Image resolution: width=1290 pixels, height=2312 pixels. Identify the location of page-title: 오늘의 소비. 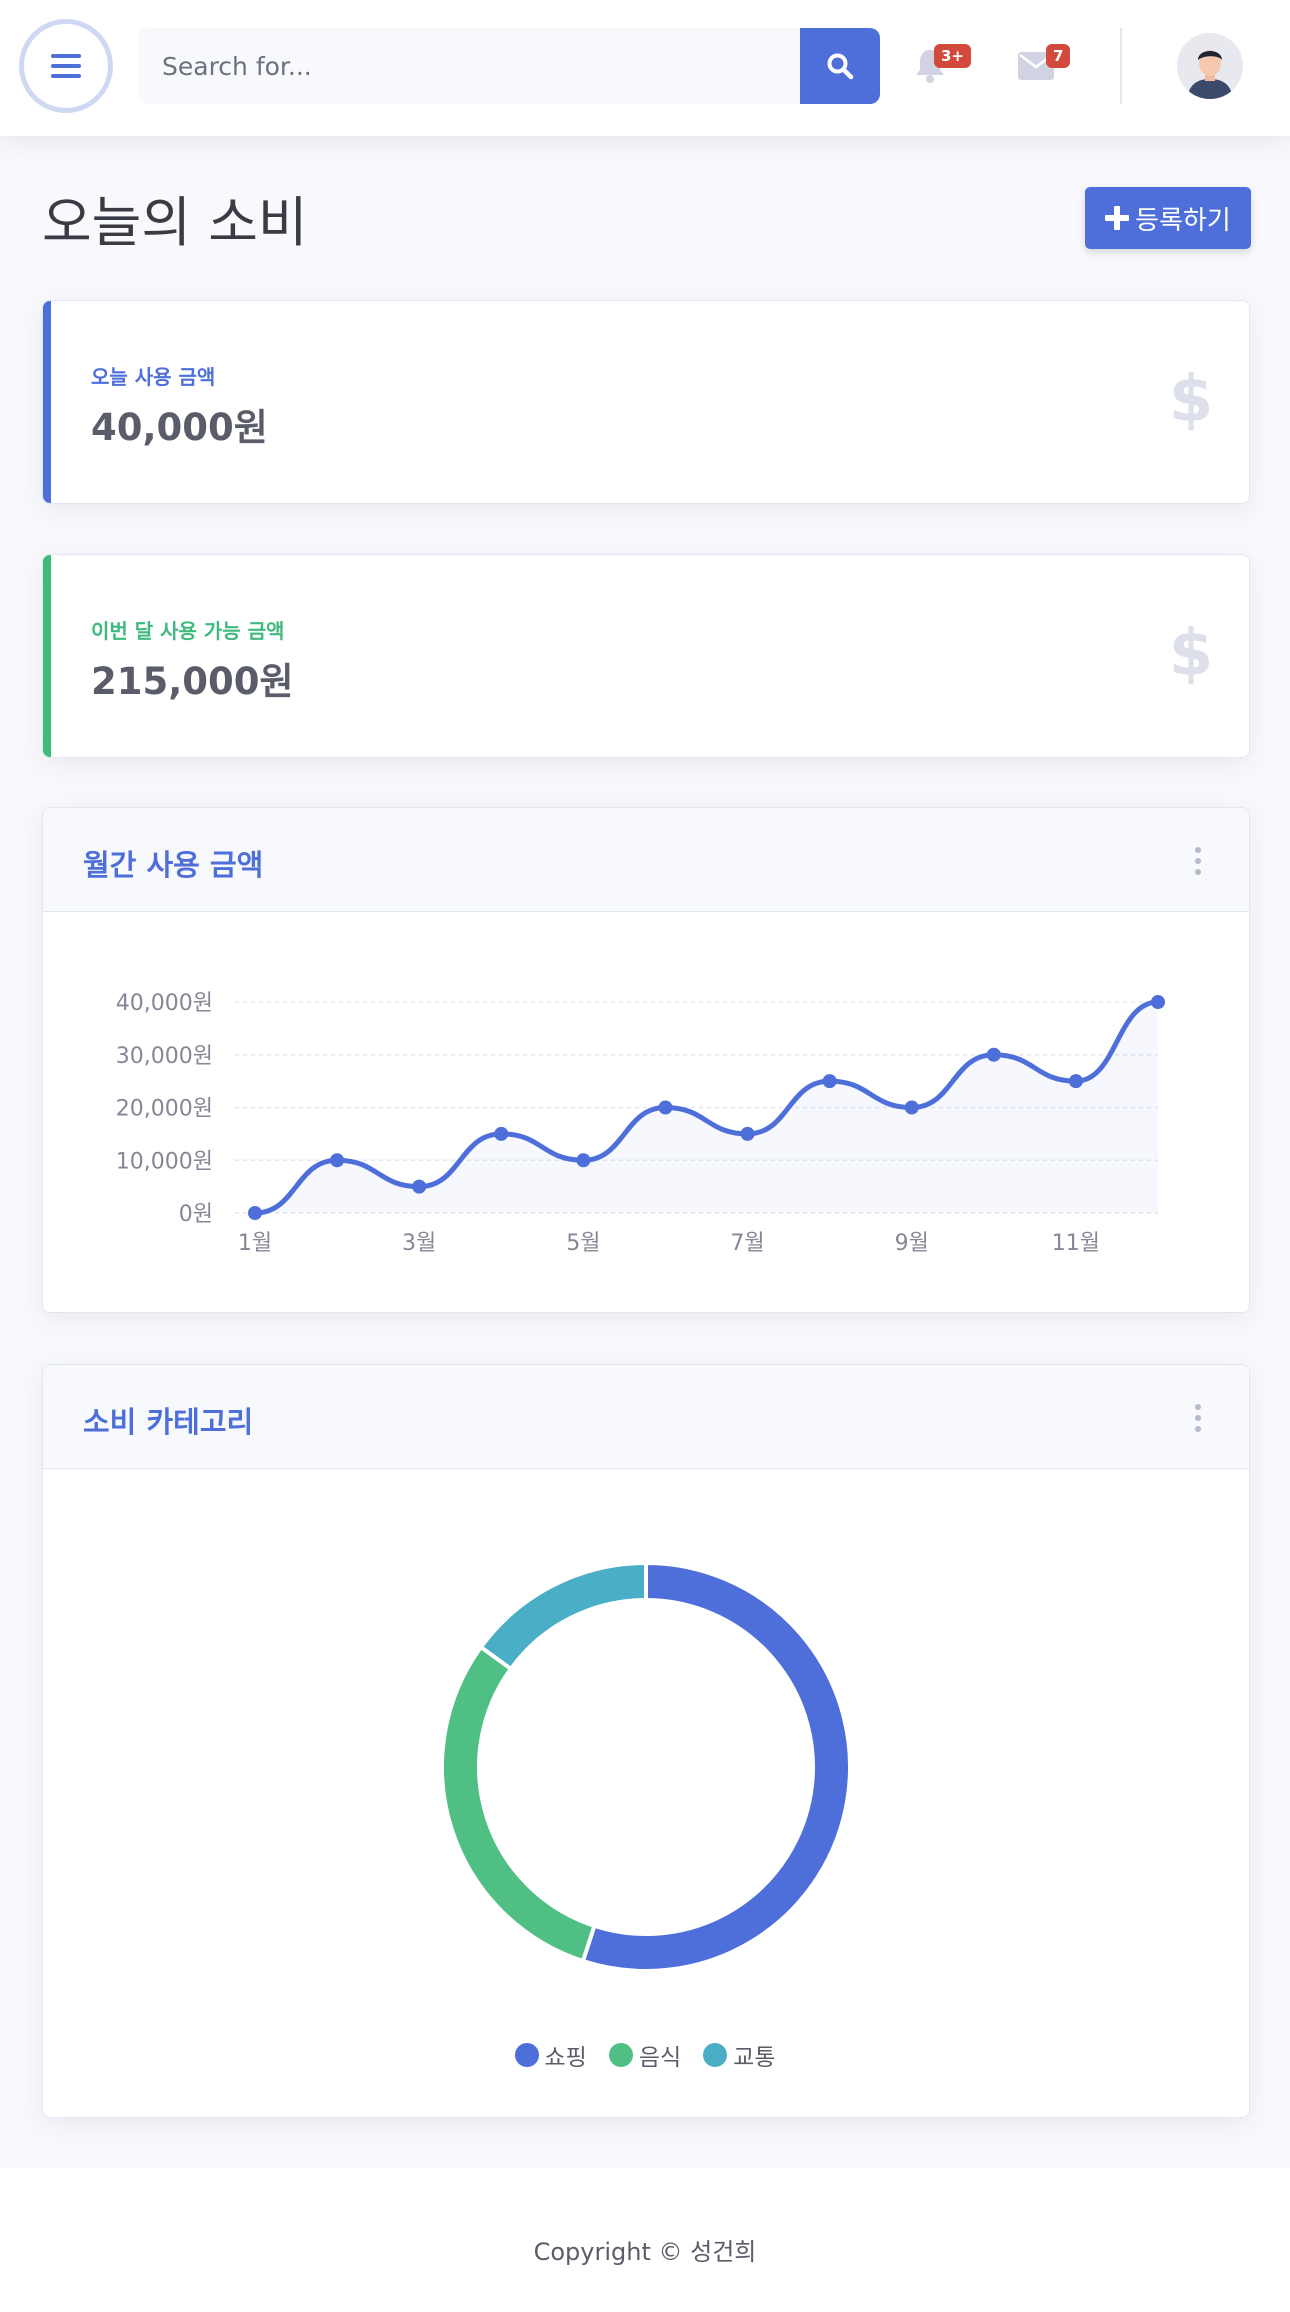
(175, 222).